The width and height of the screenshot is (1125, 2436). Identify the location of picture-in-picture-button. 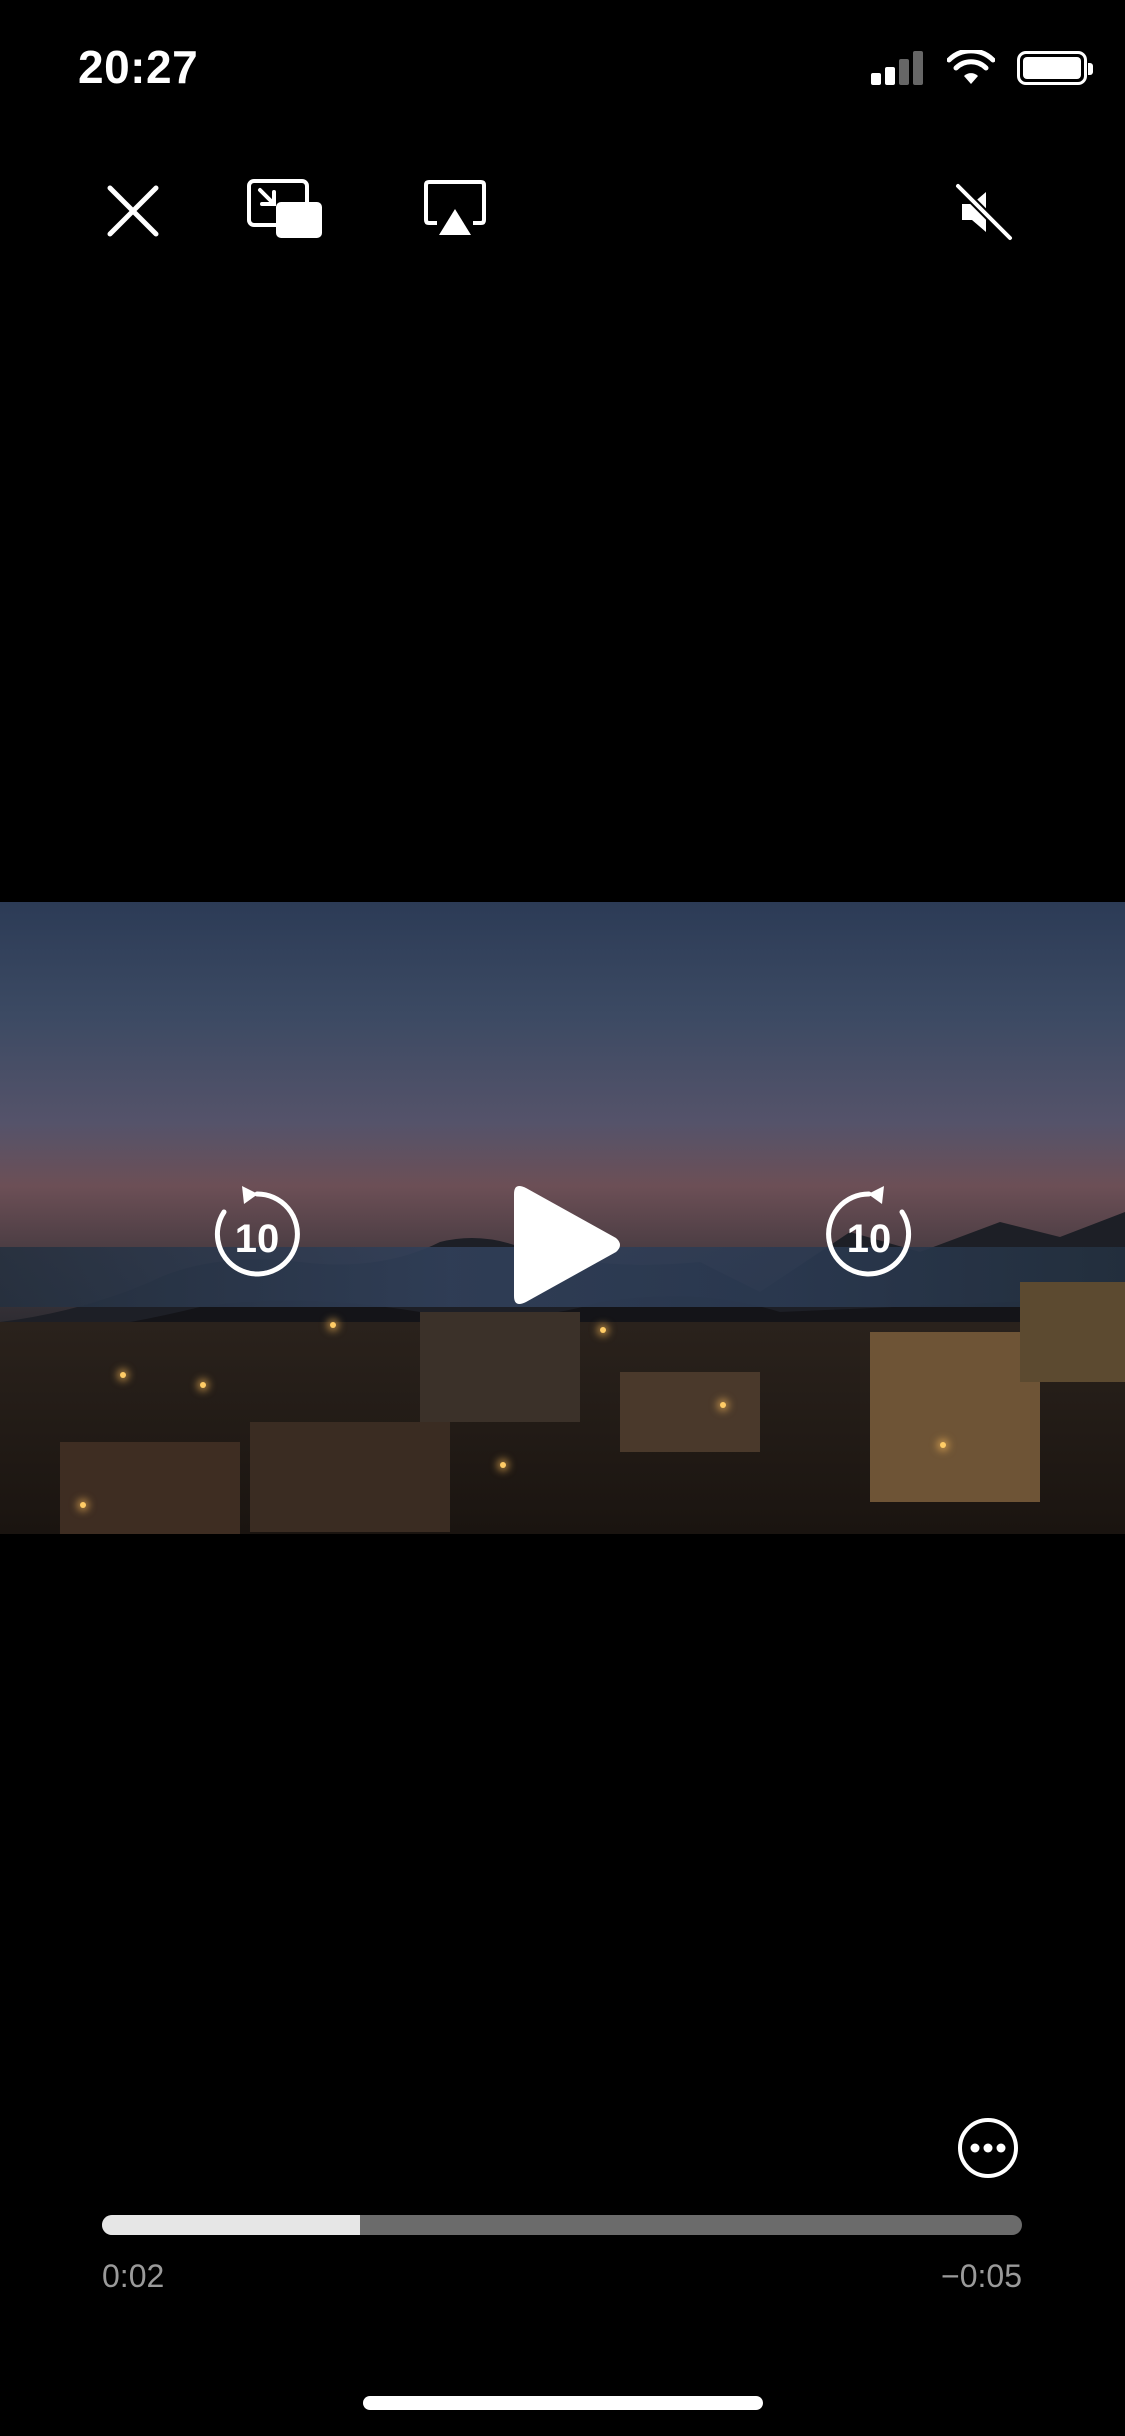
(286, 210).